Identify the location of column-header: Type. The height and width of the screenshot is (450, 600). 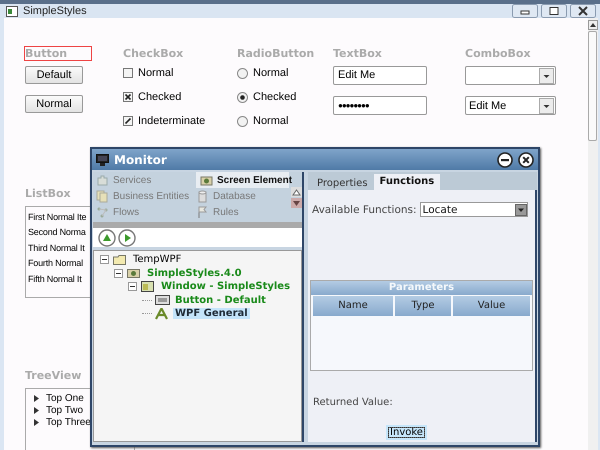
(423, 306).